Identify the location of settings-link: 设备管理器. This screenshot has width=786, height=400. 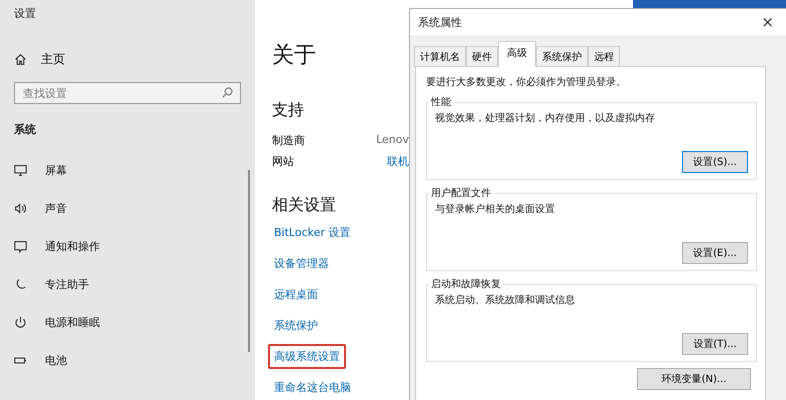
(301, 263).